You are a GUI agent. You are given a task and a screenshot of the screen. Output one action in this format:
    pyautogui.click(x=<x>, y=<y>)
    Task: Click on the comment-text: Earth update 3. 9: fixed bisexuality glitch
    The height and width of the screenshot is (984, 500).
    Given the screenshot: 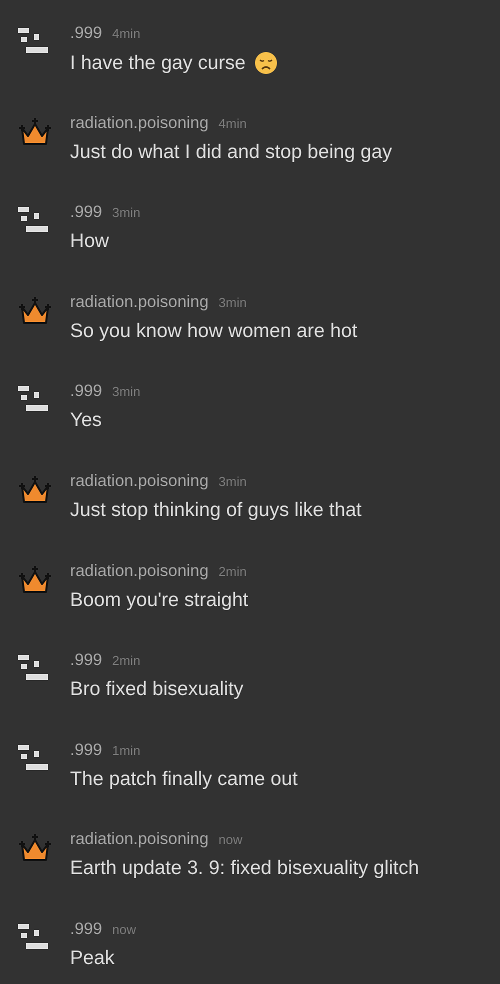 What is the action you would take?
    pyautogui.click(x=245, y=868)
    